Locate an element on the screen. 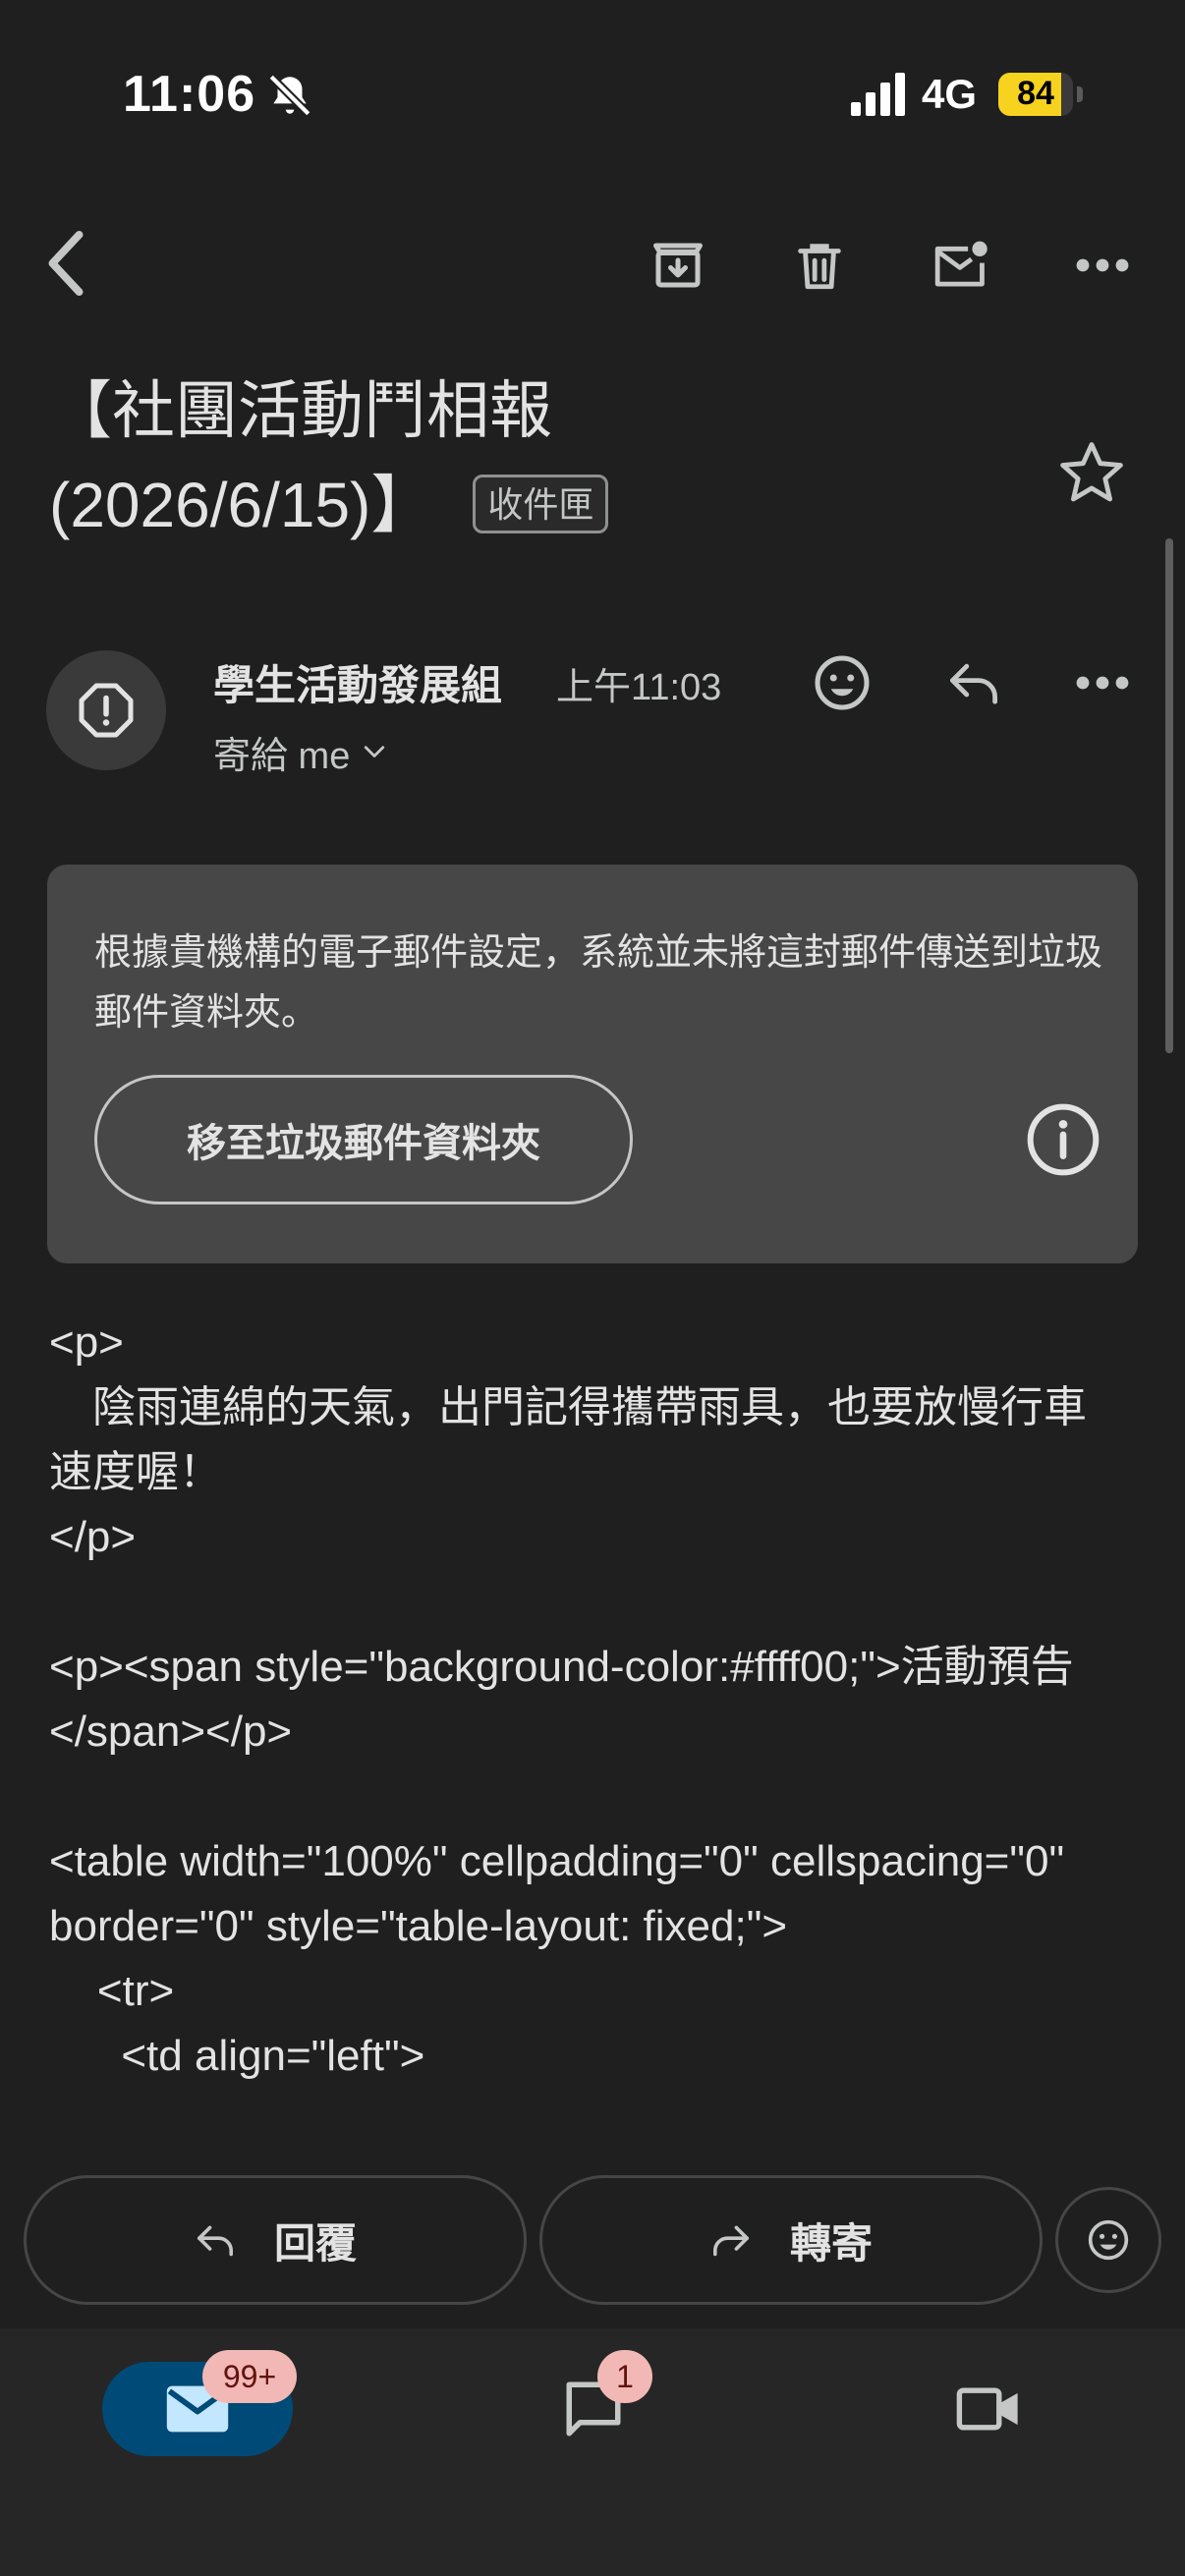 Image resolution: width=1185 pixels, height=2576 pixels. archive-icon is located at coordinates (678, 265).